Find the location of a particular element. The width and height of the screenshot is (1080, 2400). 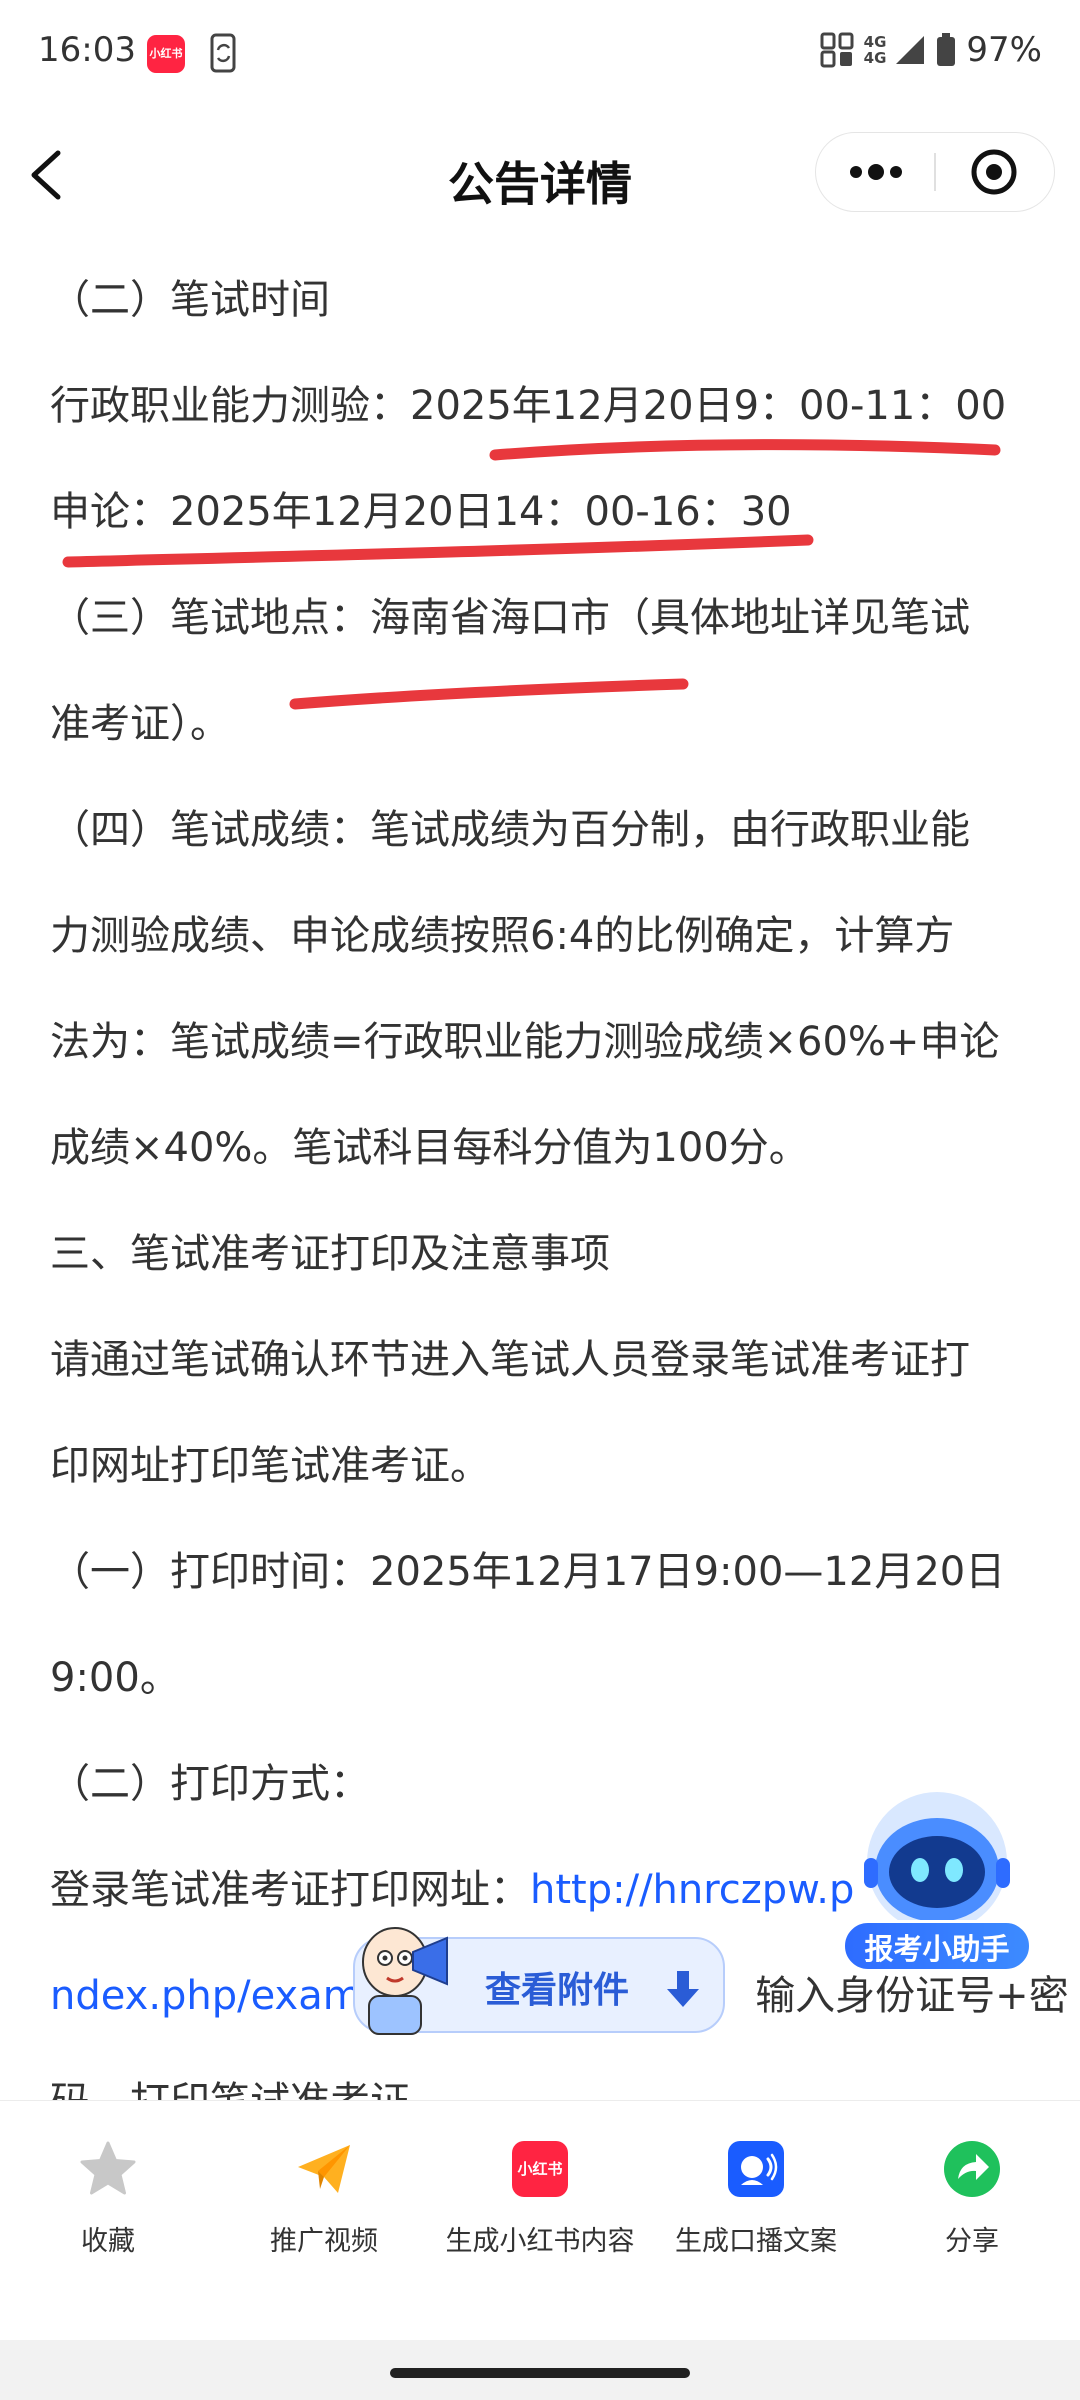

network-type-1: 4G is located at coordinates (875, 42).